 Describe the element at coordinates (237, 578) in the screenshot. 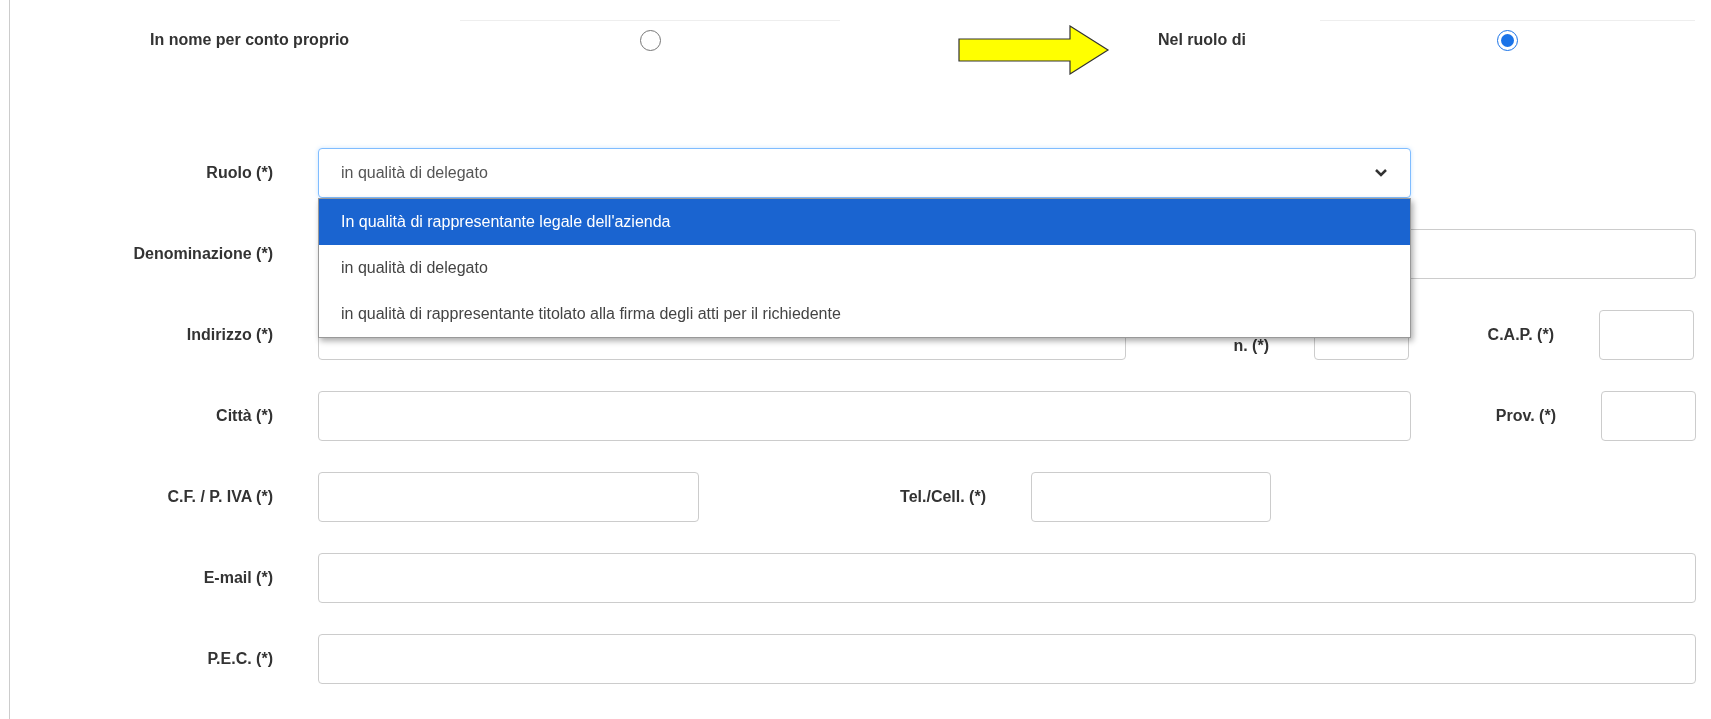

I see `field-label: E-mail (*)` at that location.